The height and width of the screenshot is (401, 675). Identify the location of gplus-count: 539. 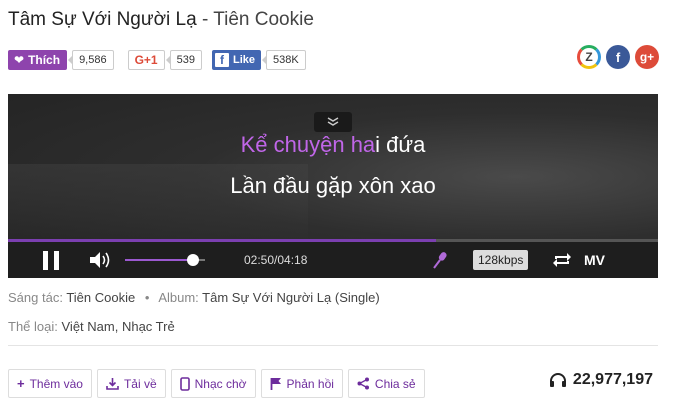
(183, 60).